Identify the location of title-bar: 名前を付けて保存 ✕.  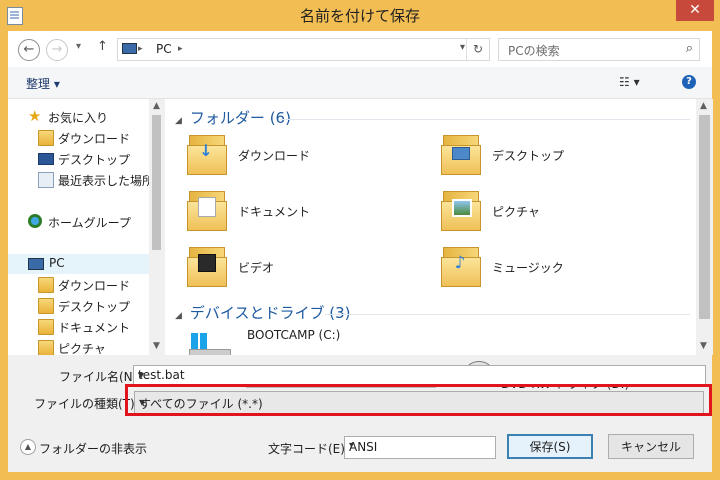
(360, 15).